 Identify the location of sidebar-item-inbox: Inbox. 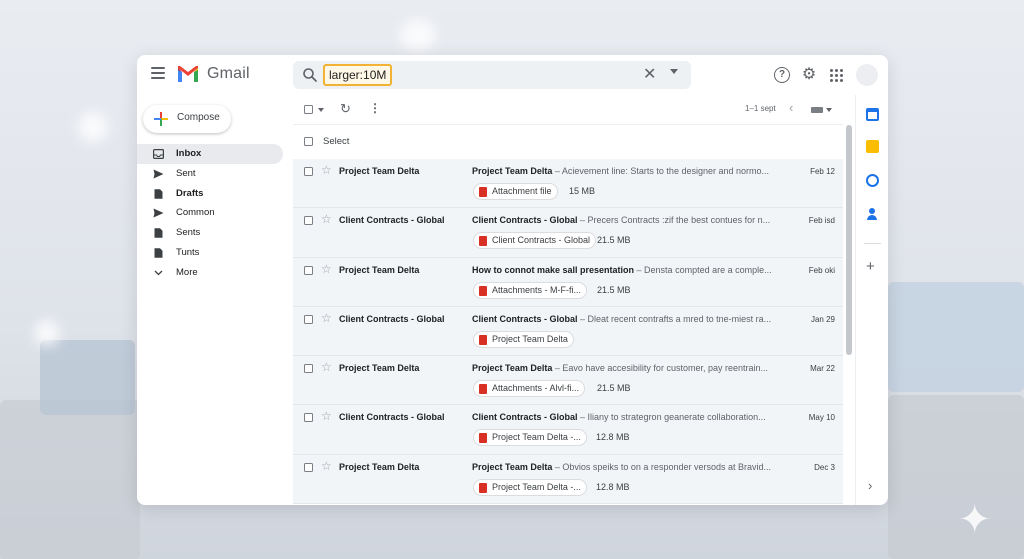
(210, 154).